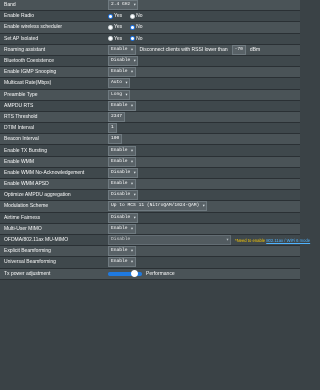 The width and height of the screenshot is (320, 390). What do you see at coordinates (121, 5) in the screenshot?
I see `band-select-value: 2.4 GHz` at bounding box center [121, 5].